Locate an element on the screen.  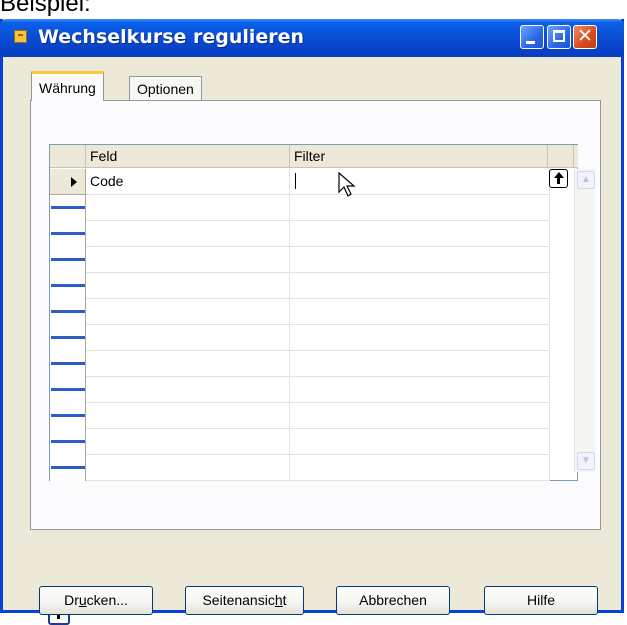
print-preview-button: Seitenansicht is located at coordinates (244, 600).